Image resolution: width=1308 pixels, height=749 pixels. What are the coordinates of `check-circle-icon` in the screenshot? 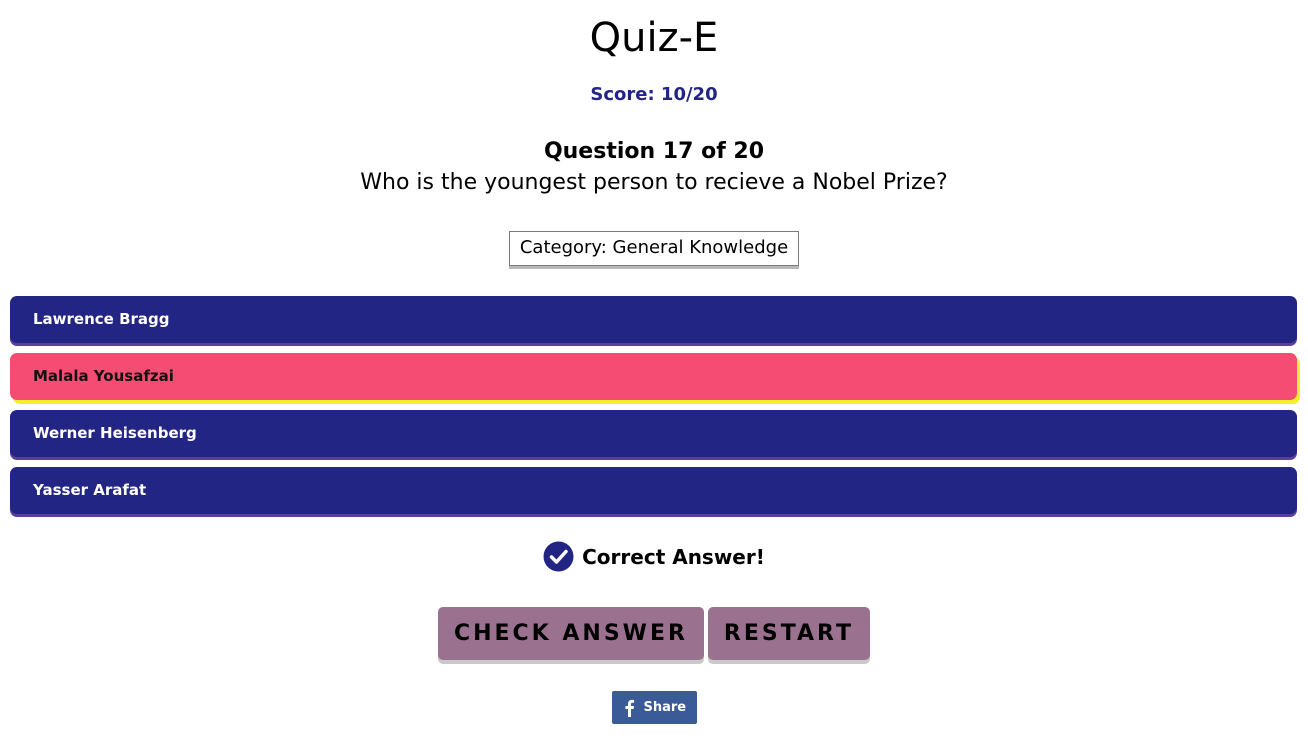 It's located at (558, 556).